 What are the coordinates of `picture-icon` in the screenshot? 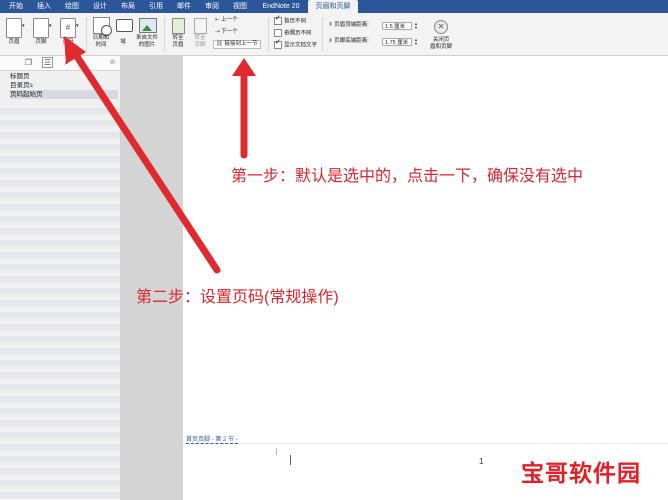 It's located at (148, 25).